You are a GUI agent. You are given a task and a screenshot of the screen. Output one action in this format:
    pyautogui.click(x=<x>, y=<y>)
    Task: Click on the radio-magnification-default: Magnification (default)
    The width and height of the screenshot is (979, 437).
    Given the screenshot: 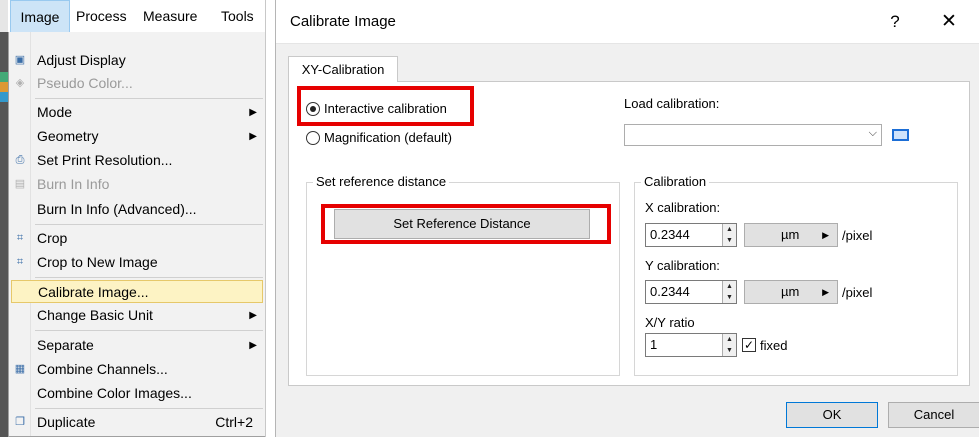 What is the action you would take?
    pyautogui.click(x=396, y=138)
    